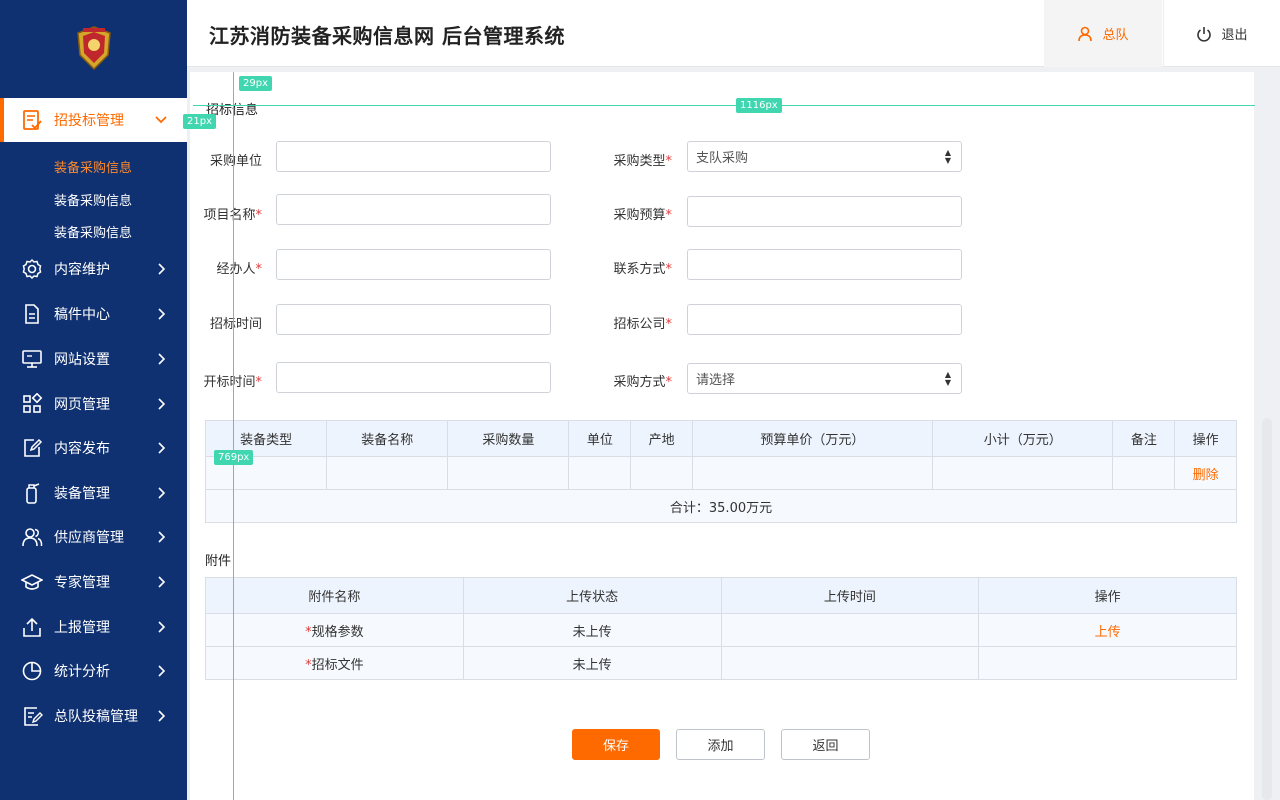 The height and width of the screenshot is (800, 1280). Describe the element at coordinates (947, 156) in the screenshot. I see `select-arrows-icon: ▲ ▼` at that location.